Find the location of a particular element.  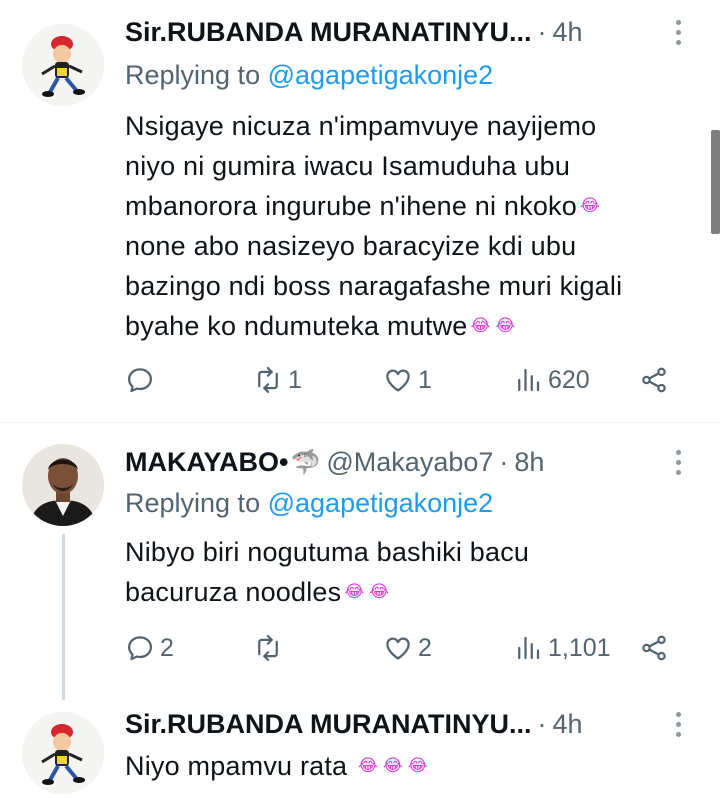

tweet-text-line: Nibyo biri nogutuma bashiki bacu is located at coordinates (327, 552).